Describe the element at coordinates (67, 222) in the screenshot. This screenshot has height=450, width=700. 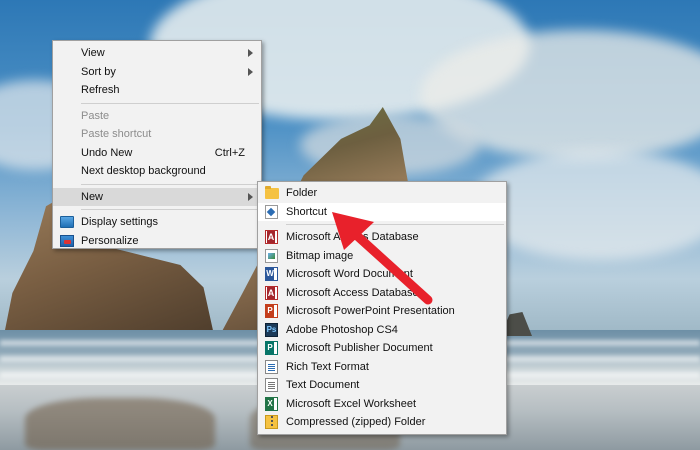
I see `display-settings-icon` at that location.